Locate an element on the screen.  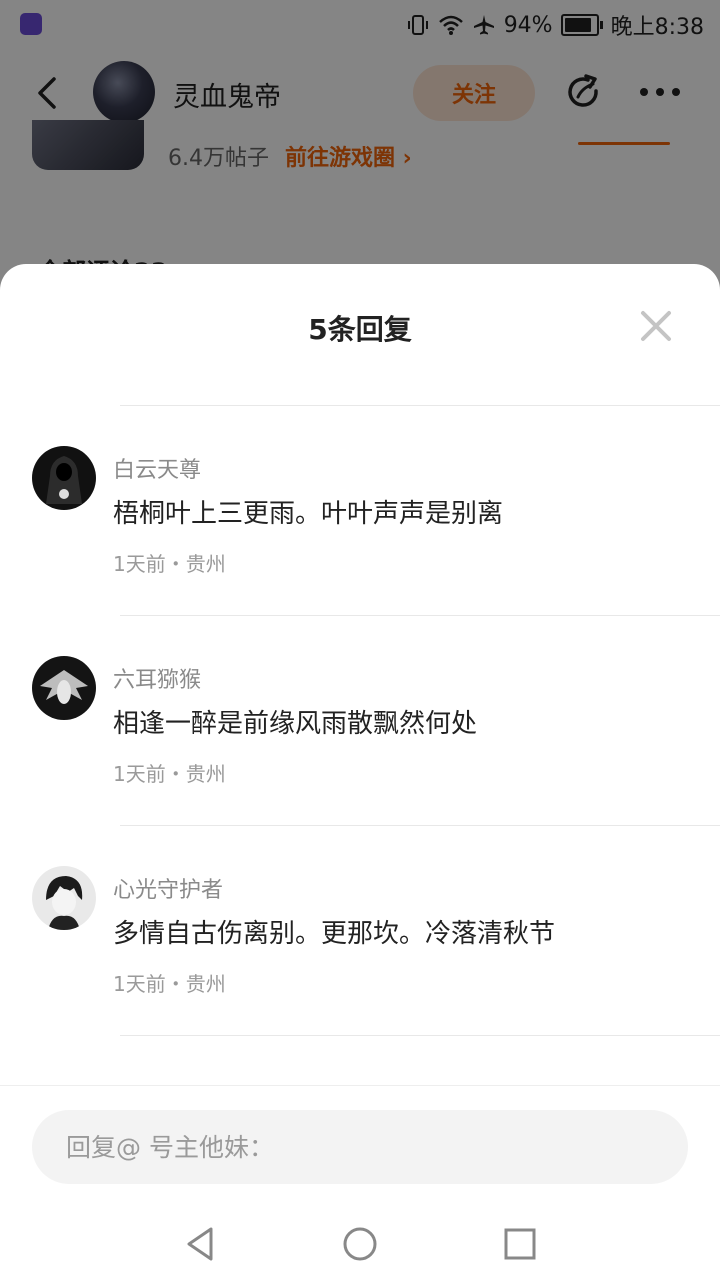
nav-recents-icon is located at coordinates (520, 1244).